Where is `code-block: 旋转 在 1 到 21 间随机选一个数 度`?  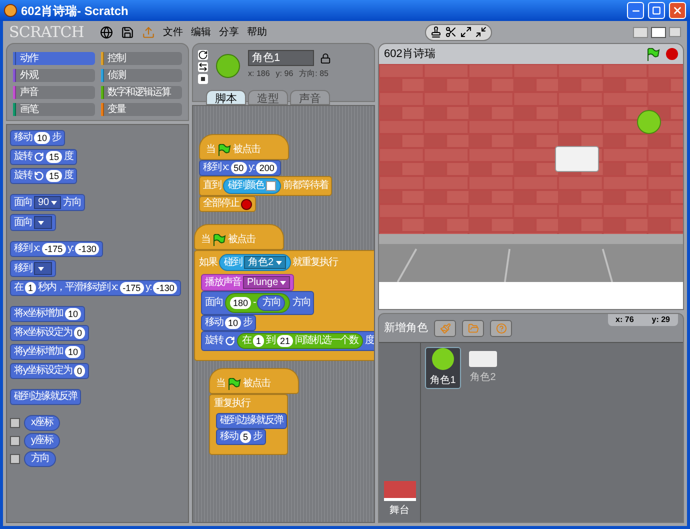 code-block: 旋转 在 1 到 21 间随机选一个数 度 is located at coordinates (287, 341).